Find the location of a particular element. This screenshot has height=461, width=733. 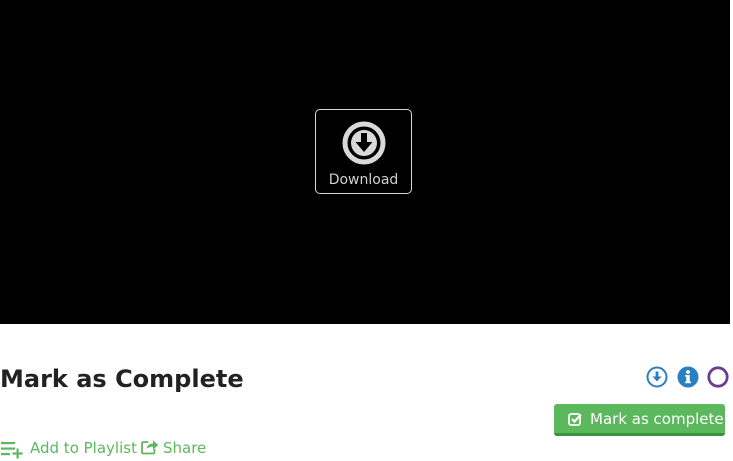

share-link: Share is located at coordinates (174, 448).